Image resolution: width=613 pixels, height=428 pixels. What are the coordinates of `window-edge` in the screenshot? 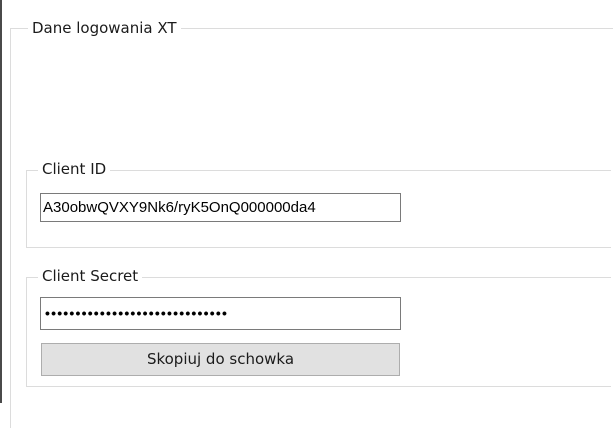 It's located at (1, 201).